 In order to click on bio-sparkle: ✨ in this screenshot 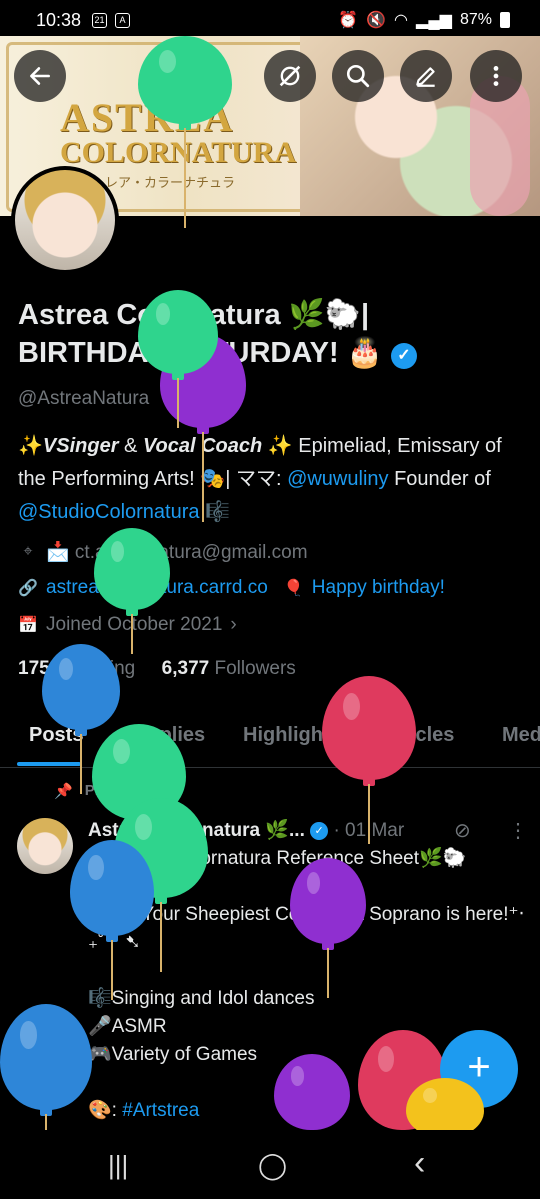, I will do `click(30, 446)`.